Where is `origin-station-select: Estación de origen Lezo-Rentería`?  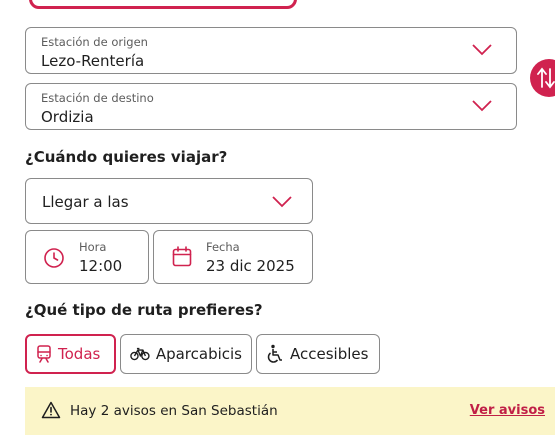 origin-station-select: Estación de origen Lezo-Rentería is located at coordinates (271, 50).